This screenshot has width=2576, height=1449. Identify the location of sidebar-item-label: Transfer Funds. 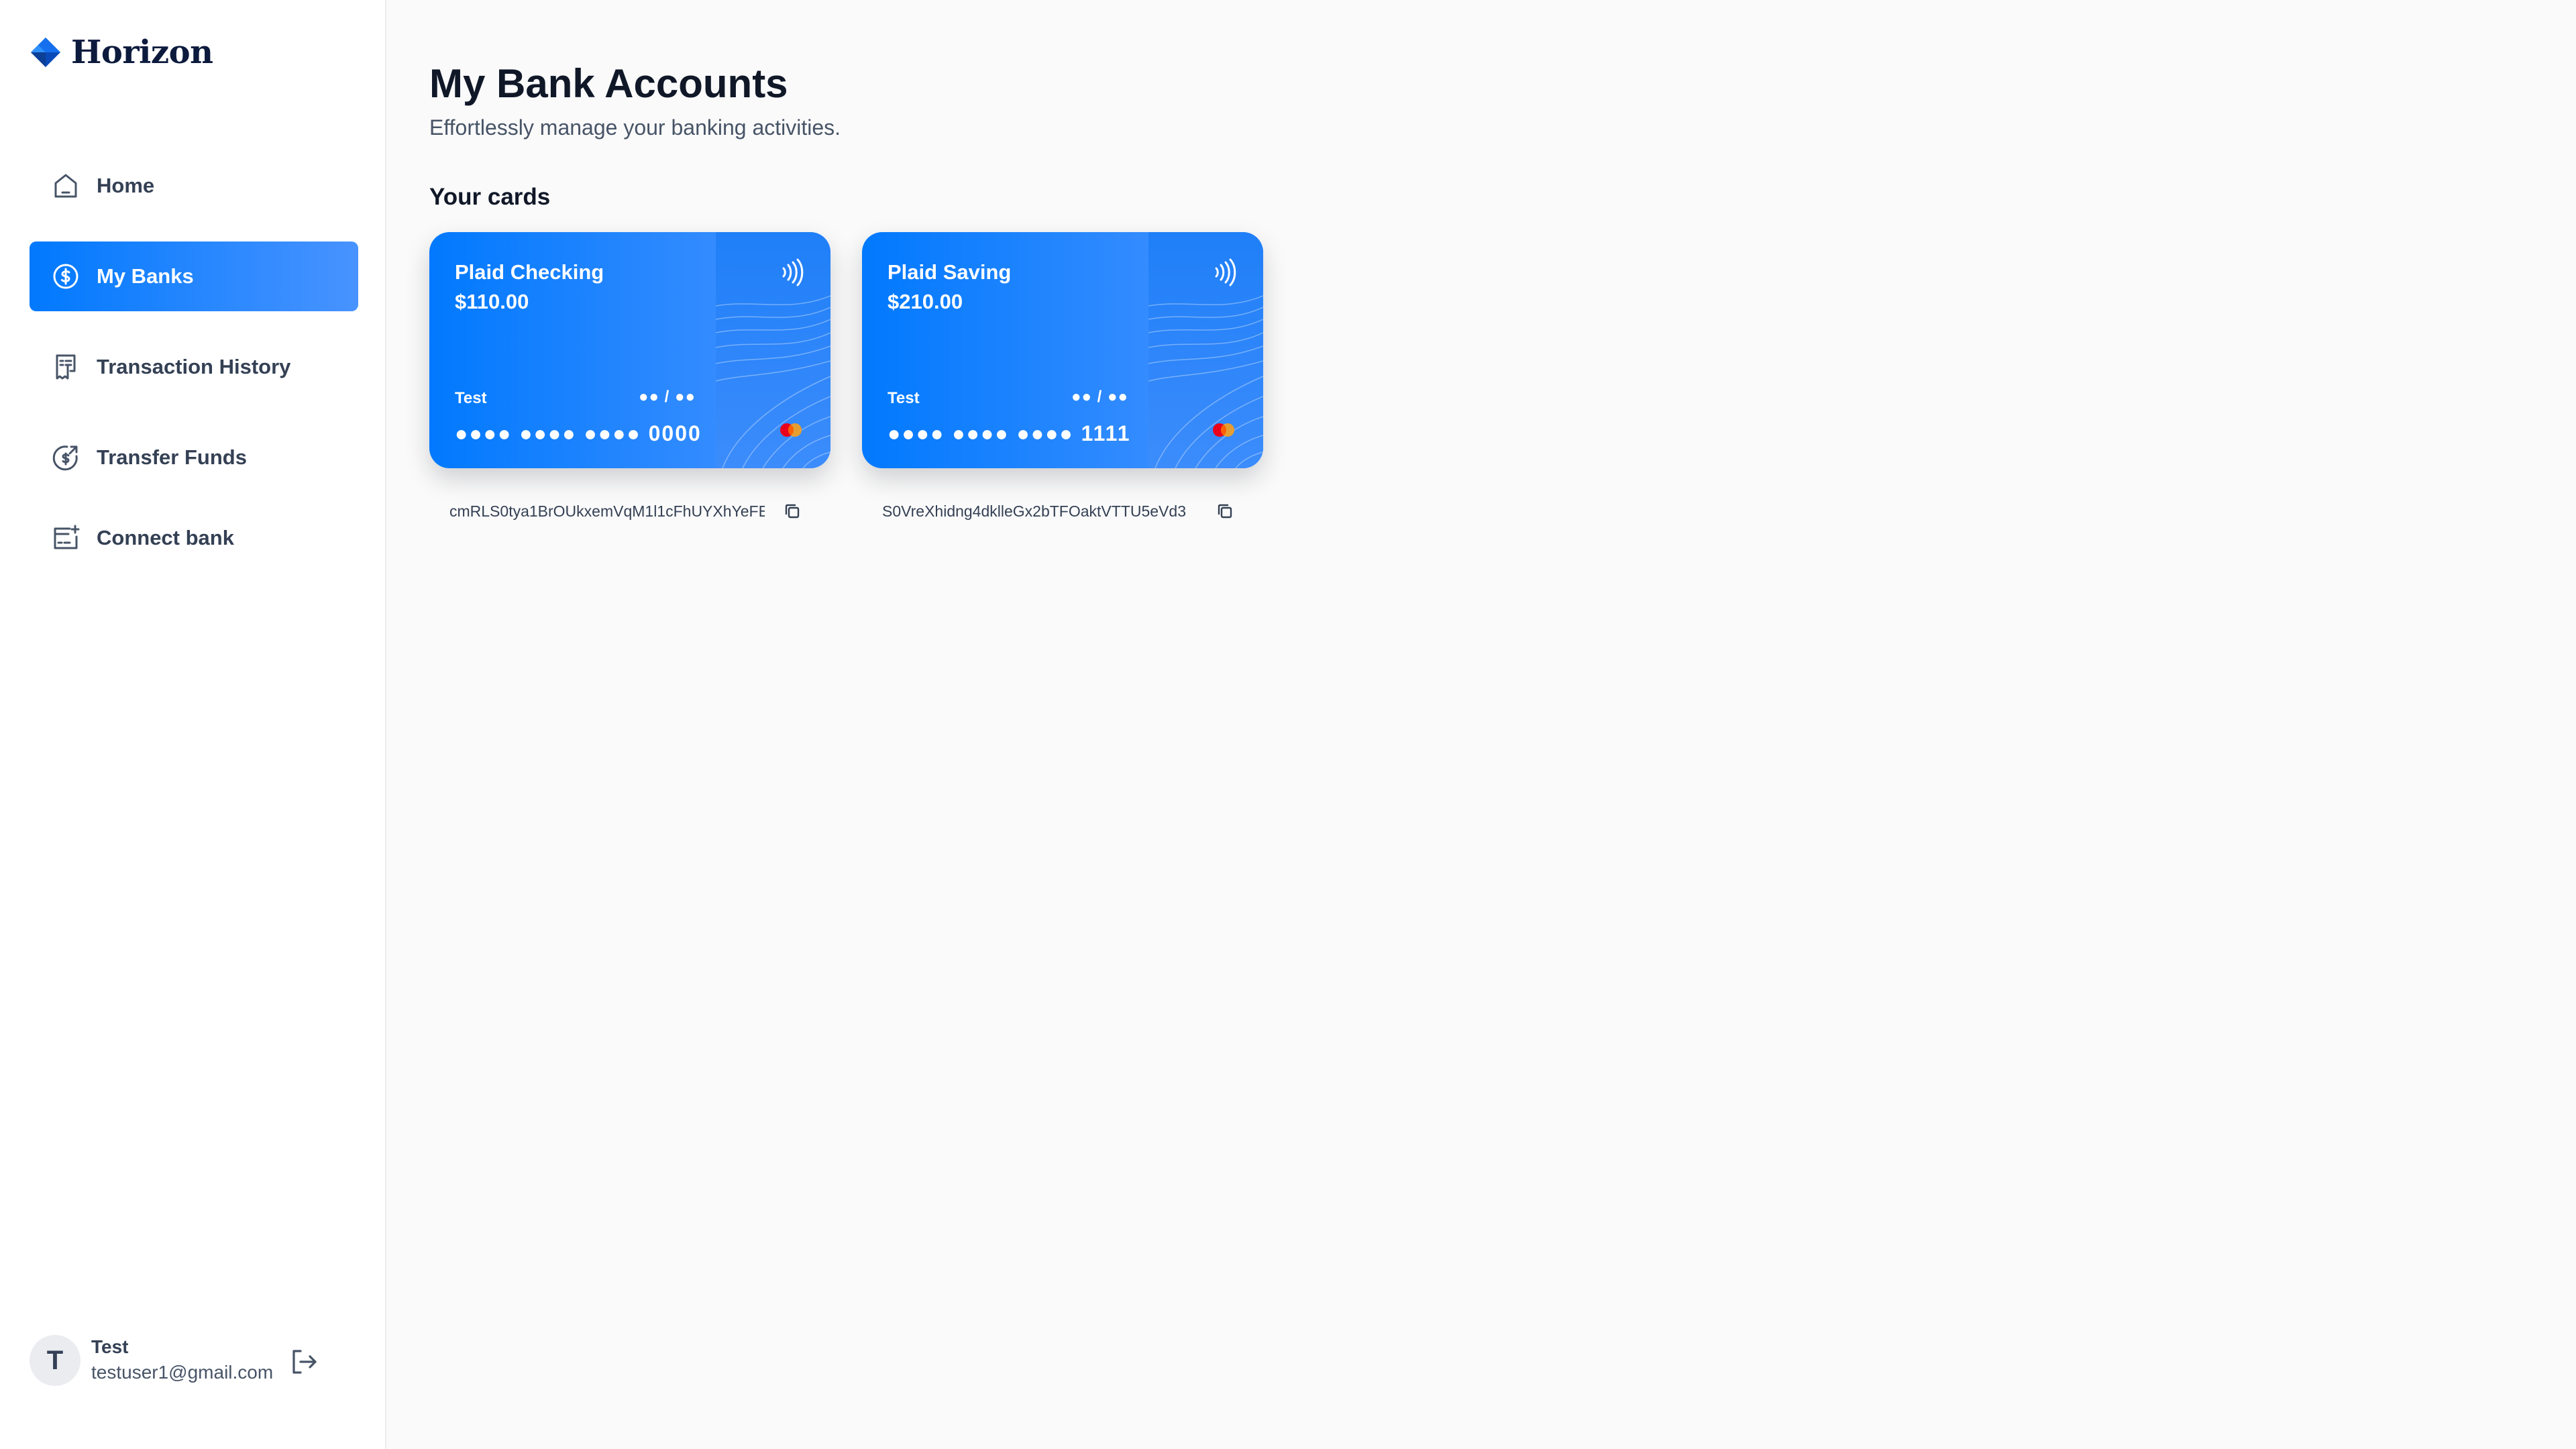
(172, 457).